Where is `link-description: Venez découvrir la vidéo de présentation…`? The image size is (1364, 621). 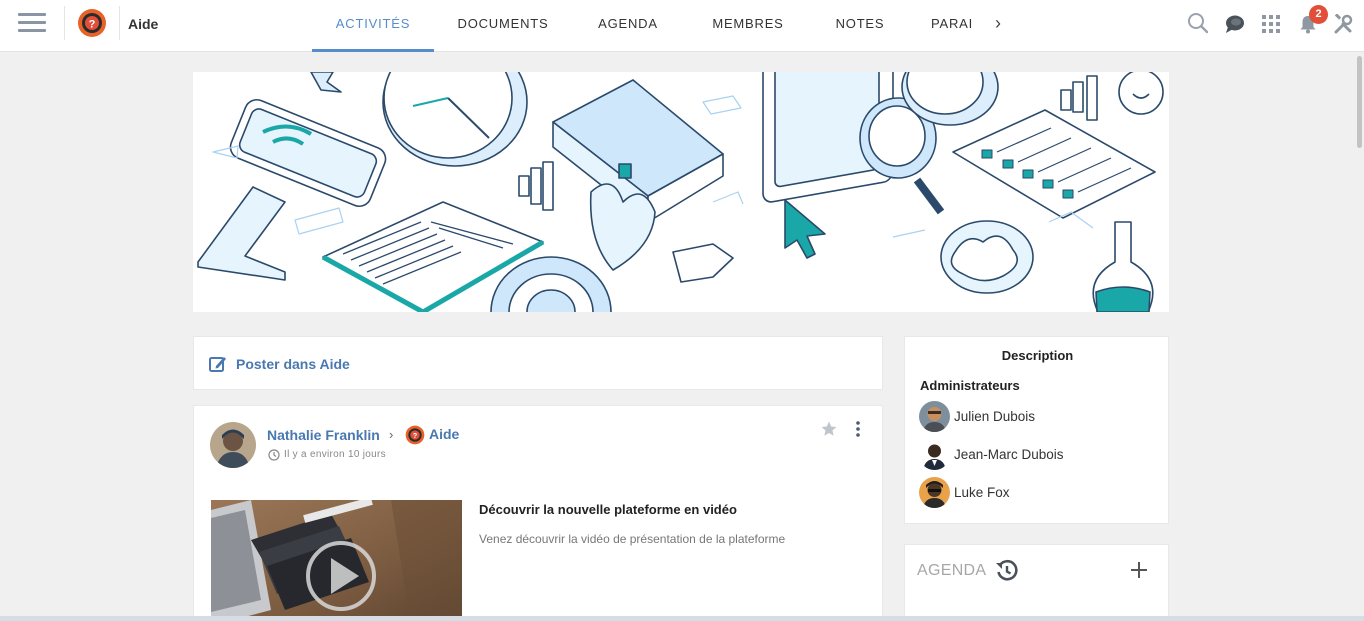
link-description: Venez découvrir la vidéo de présentation… is located at coordinates (632, 539).